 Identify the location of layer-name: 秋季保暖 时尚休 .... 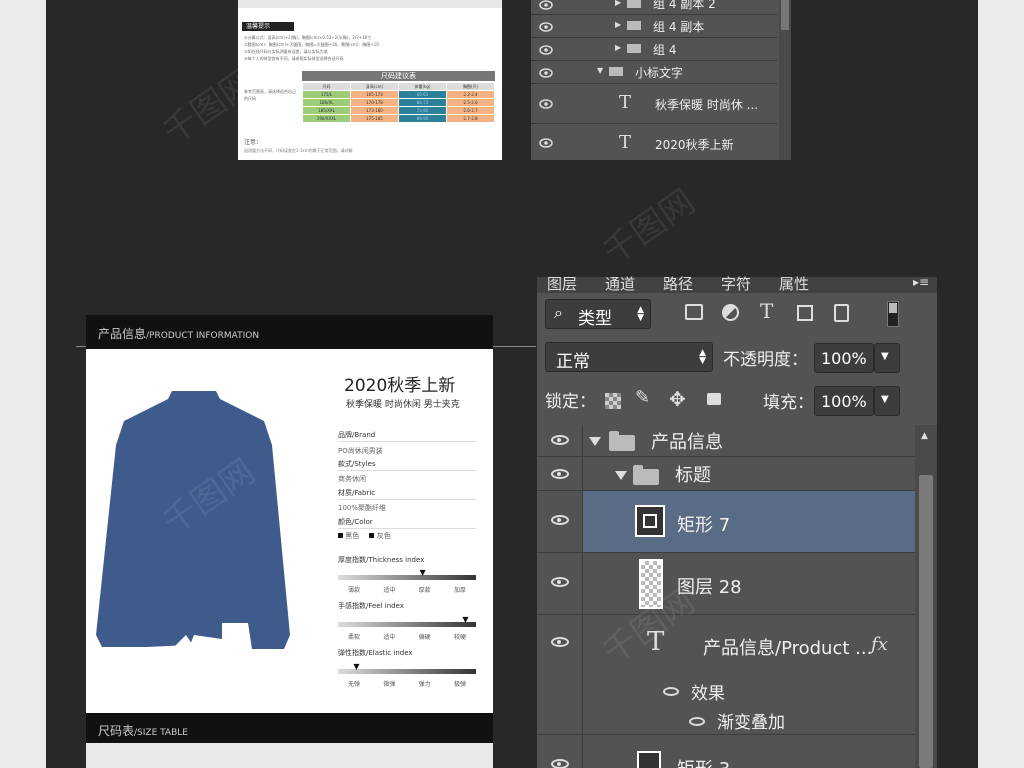
(707, 105).